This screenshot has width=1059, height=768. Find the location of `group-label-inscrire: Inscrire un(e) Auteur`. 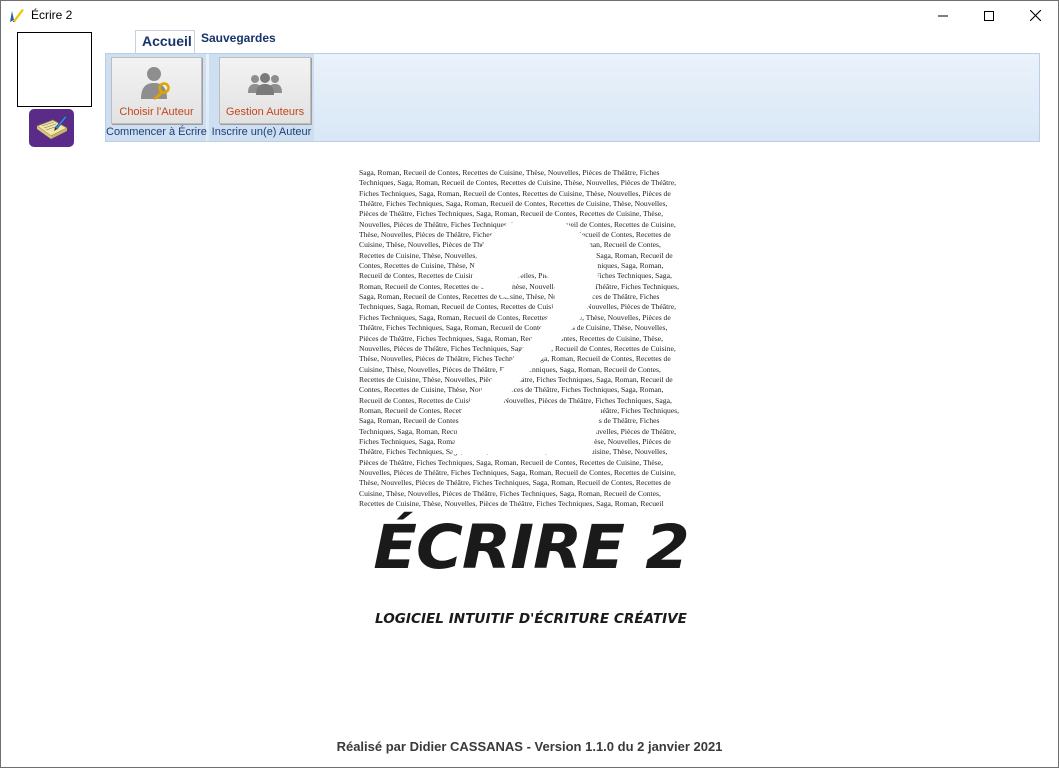

group-label-inscrire: Inscrire un(e) Auteur is located at coordinates (261, 132).